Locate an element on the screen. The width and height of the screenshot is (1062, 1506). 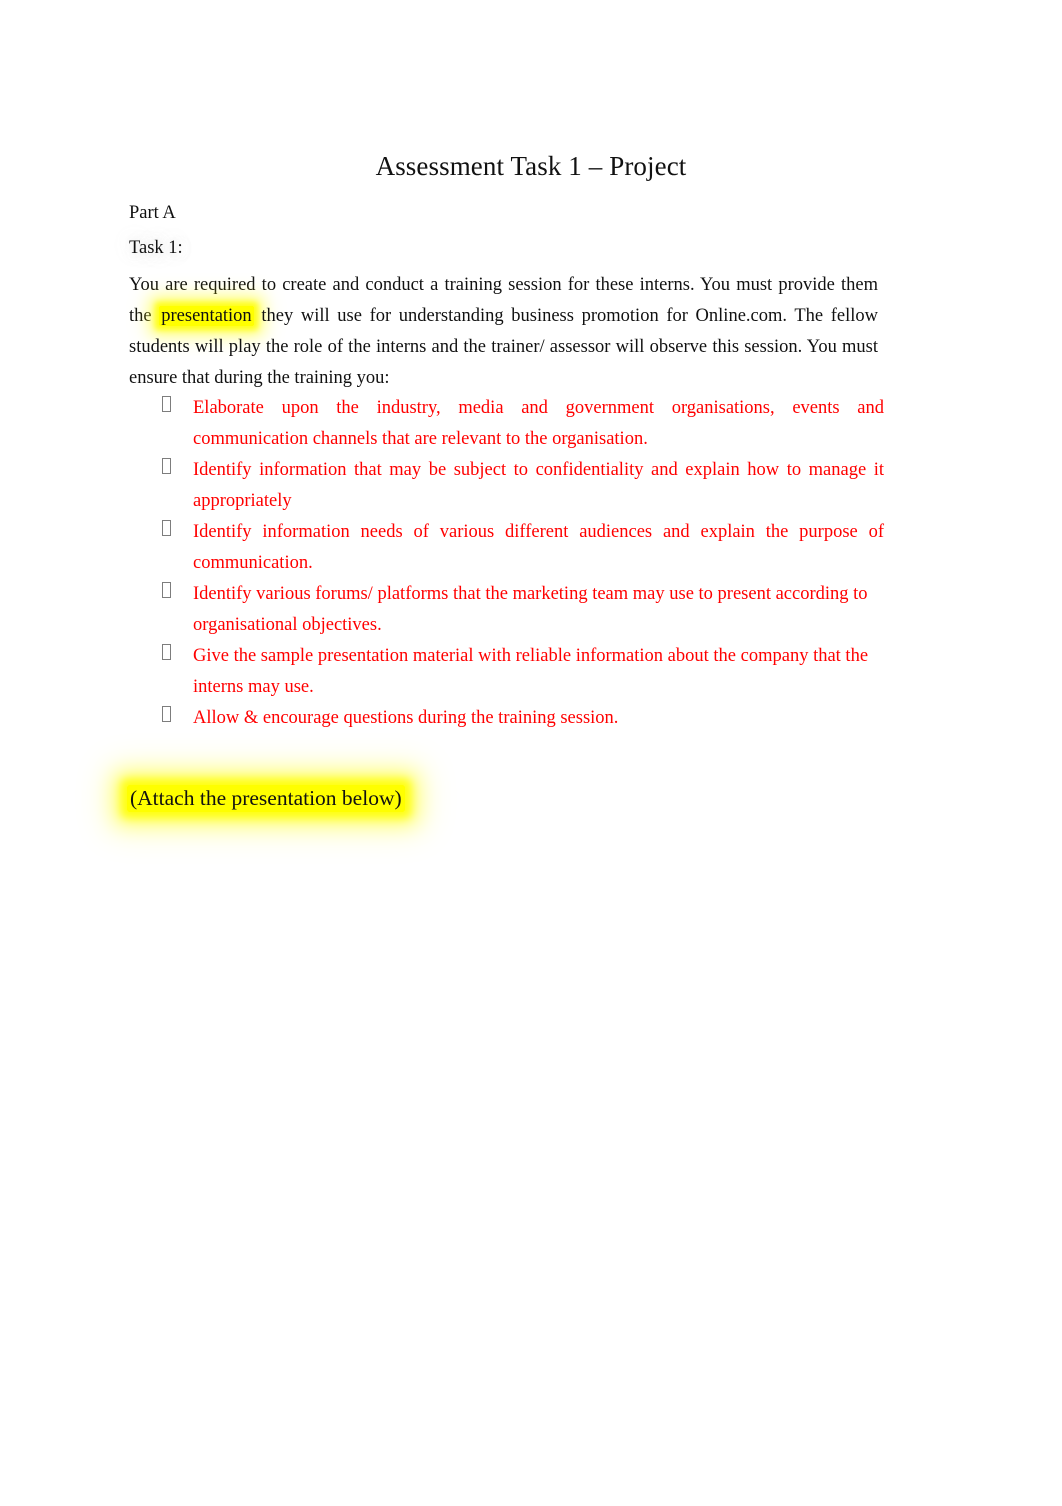
attach-note: (Attach the presentation below) is located at coordinates (266, 798).